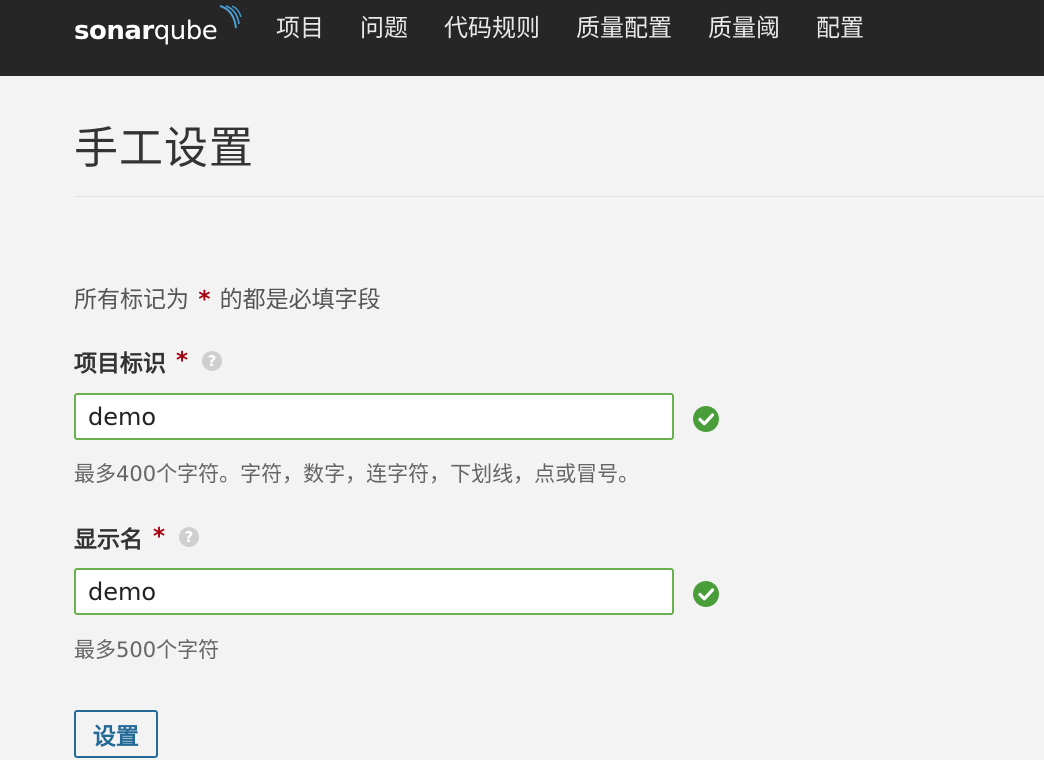 Image resolution: width=1044 pixels, height=760 pixels. I want to click on nav-item-rules: 代码规则, so click(492, 28).